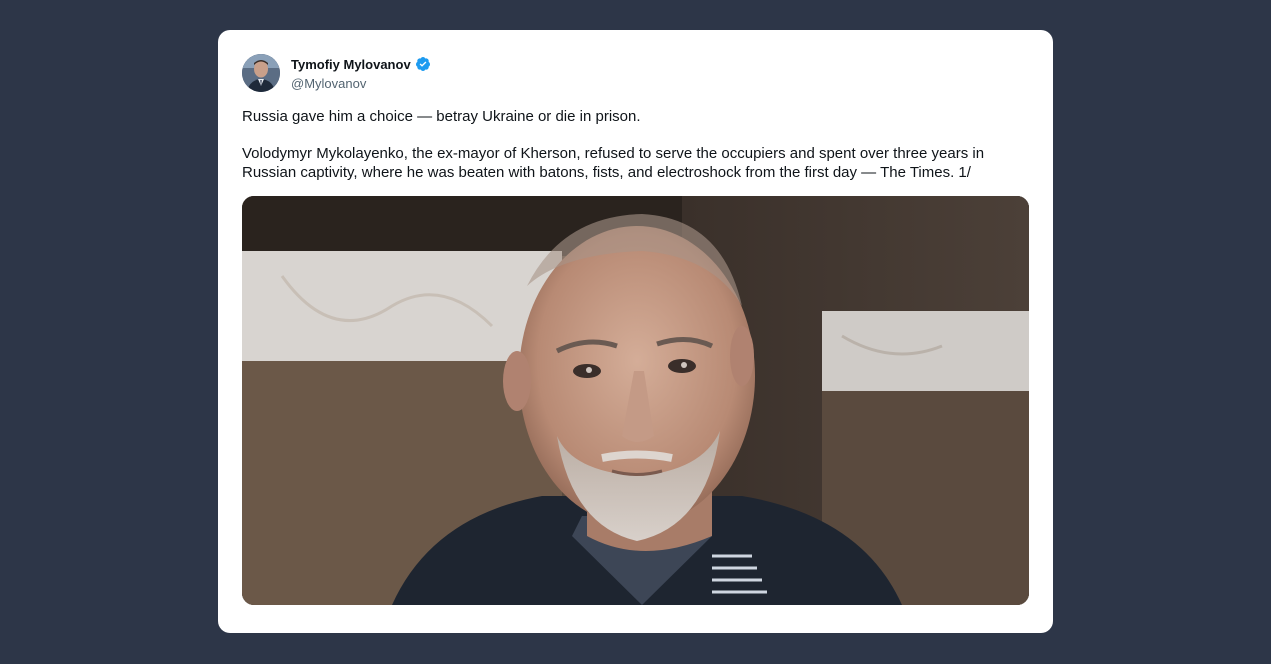  Describe the element at coordinates (261, 73) in the screenshot. I see `author-avatar` at that location.